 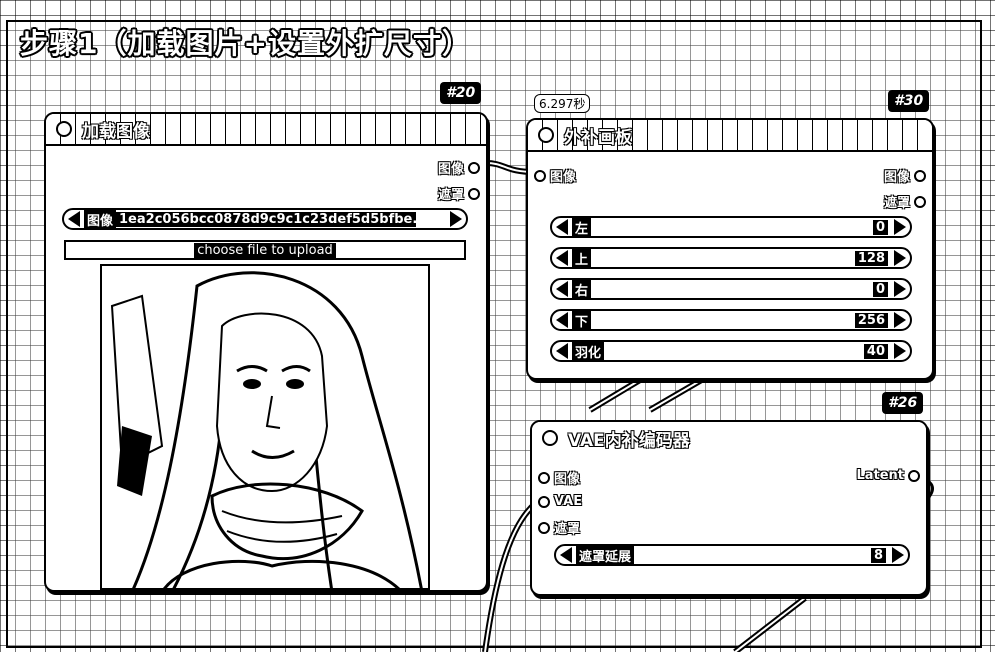 What do you see at coordinates (116, 131) in the screenshot?
I see `node-title: 加载图像` at bounding box center [116, 131].